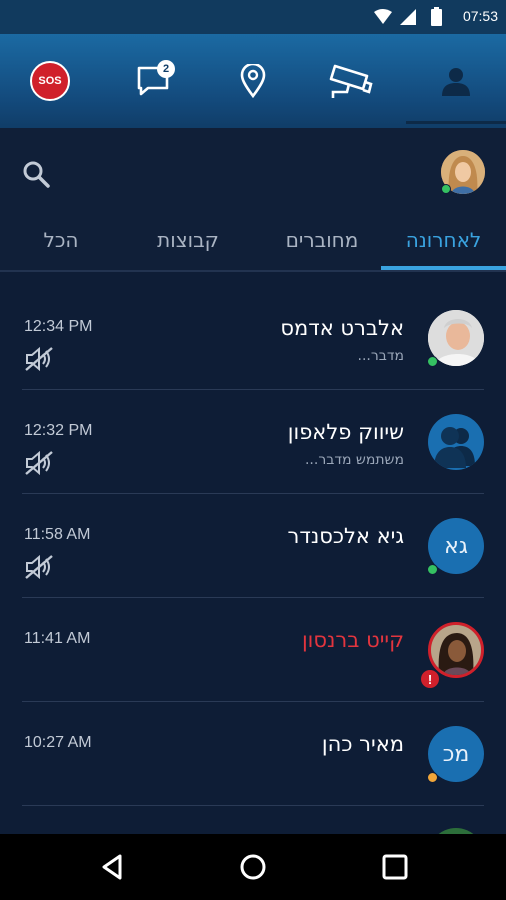 The width and height of the screenshot is (506, 900). Describe the element at coordinates (345, 432) in the screenshot. I see `contact-name: שיווק פלאפון` at that location.